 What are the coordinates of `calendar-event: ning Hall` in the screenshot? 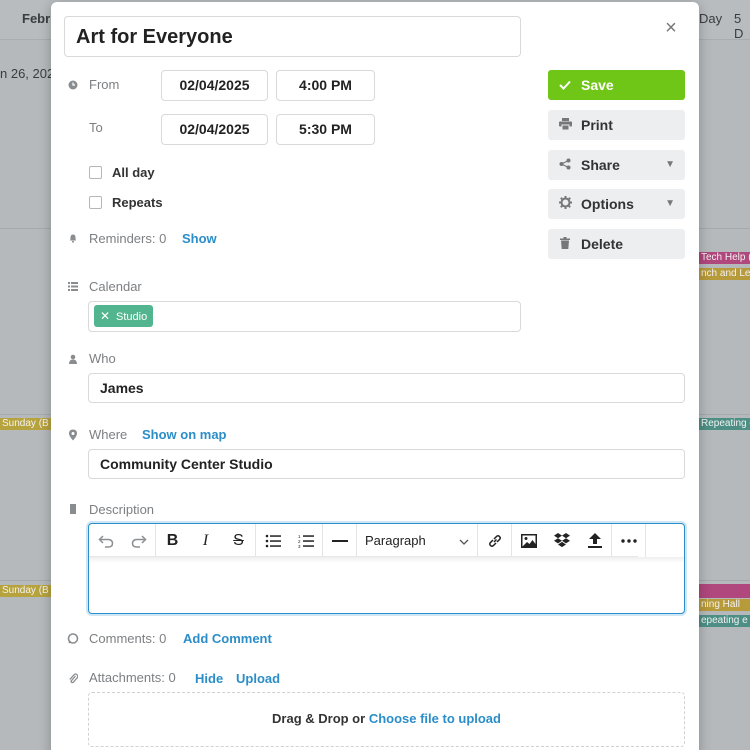 It's located at (724, 605).